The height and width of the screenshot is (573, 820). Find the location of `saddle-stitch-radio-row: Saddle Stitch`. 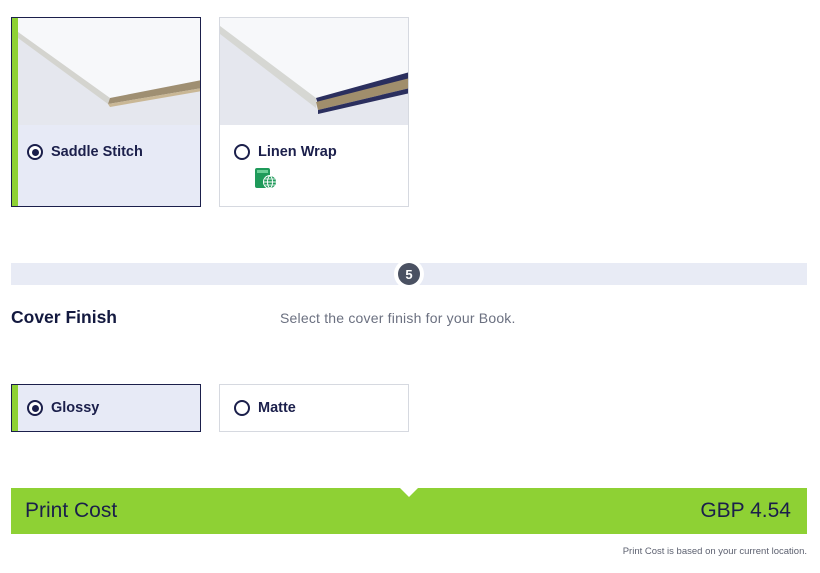

saddle-stitch-radio-row: Saddle Stitch is located at coordinates (85, 152).